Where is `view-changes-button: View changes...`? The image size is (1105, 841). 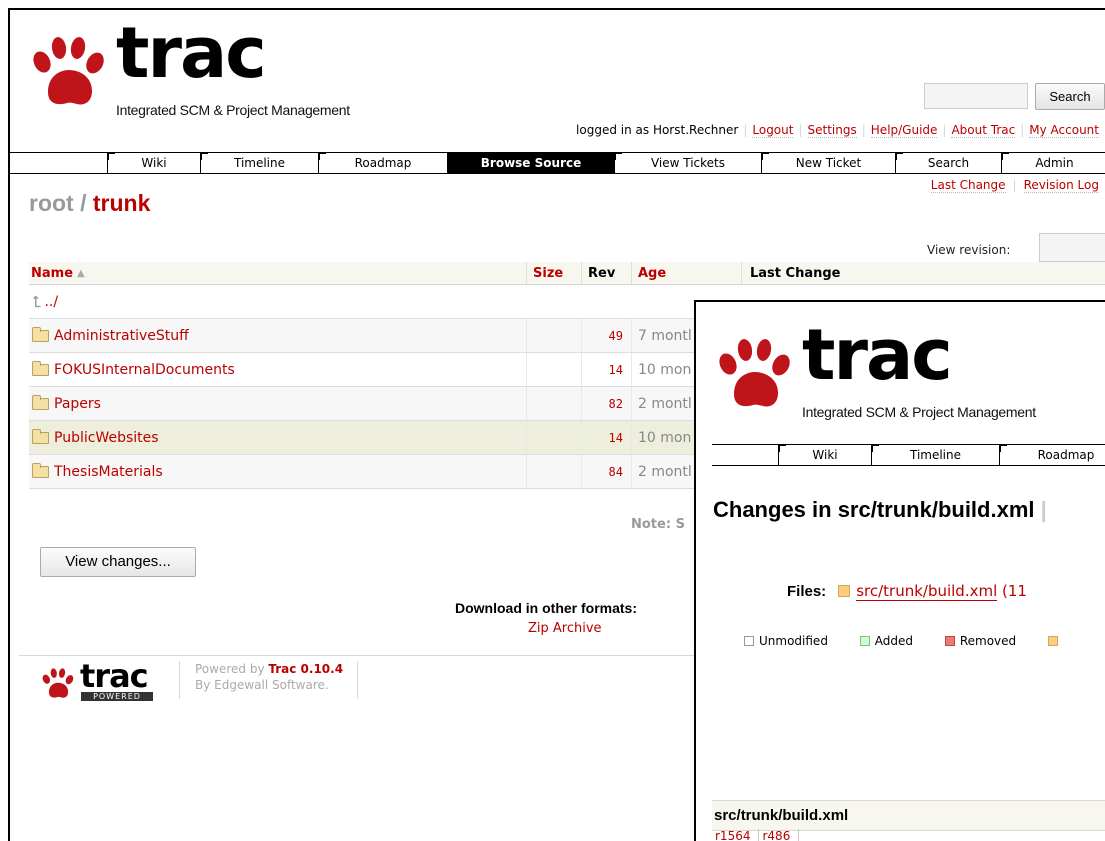 view-changes-button: View changes... is located at coordinates (118, 562).